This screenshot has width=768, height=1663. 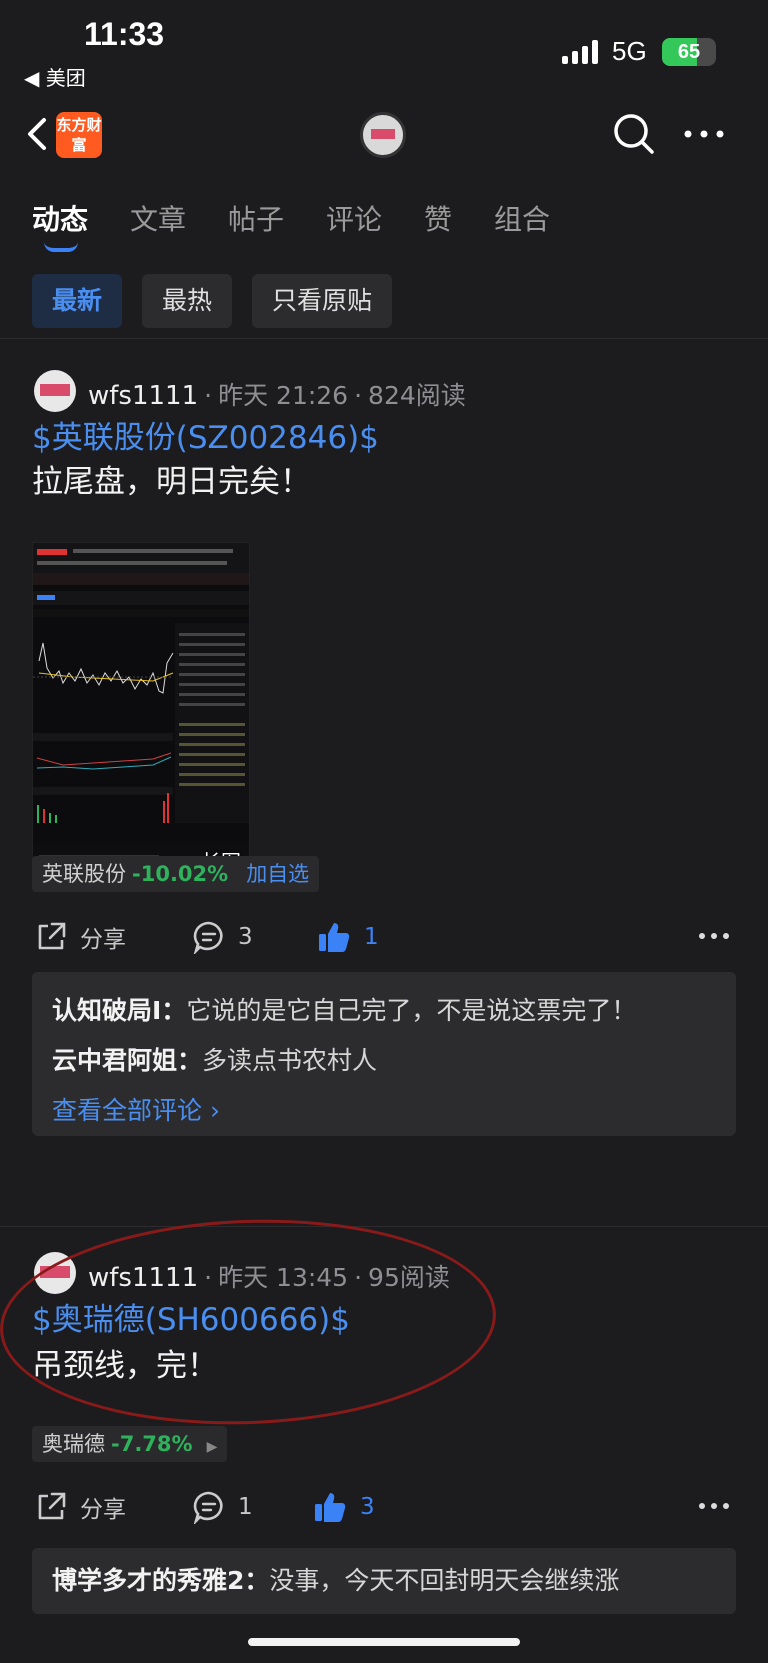 I want to click on tab-posts: 帖子, so click(x=256, y=218).